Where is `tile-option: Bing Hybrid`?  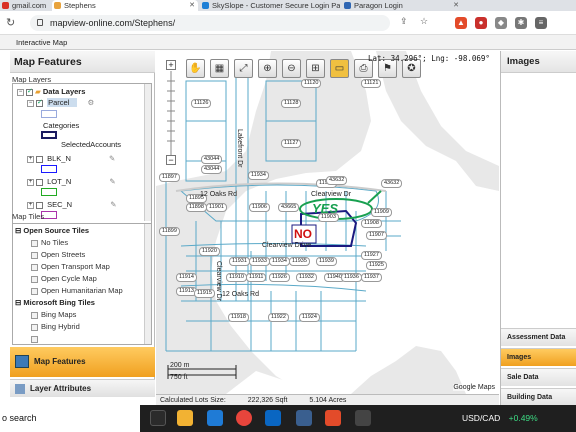
tile-option: Bing Hybrid is located at coordinates (55, 326).